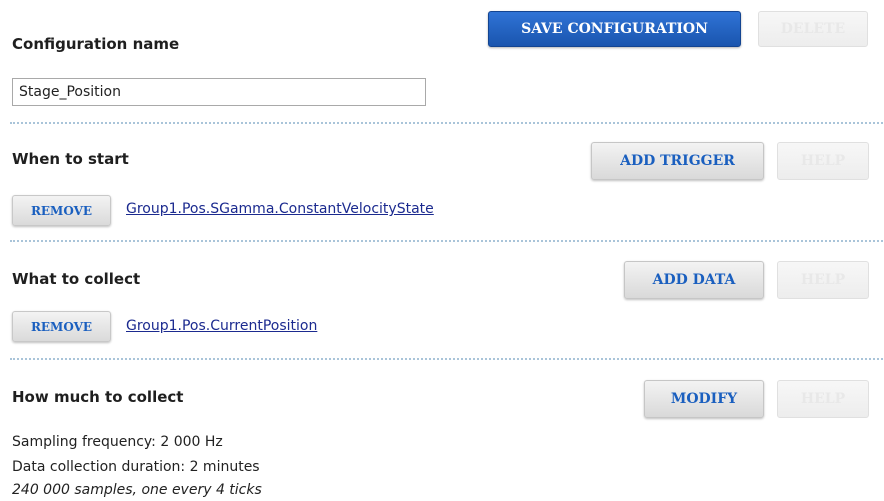 The height and width of the screenshot is (501, 884). Describe the element at coordinates (117, 442) in the screenshot. I see `sampling-frequency-text: Sampling frequency: 2 000 Hz` at that location.